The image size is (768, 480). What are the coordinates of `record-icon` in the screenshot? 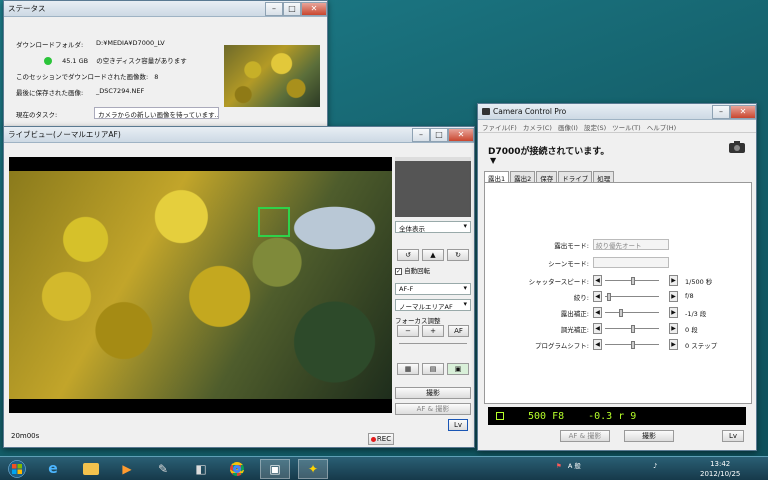 It's located at (373, 439).